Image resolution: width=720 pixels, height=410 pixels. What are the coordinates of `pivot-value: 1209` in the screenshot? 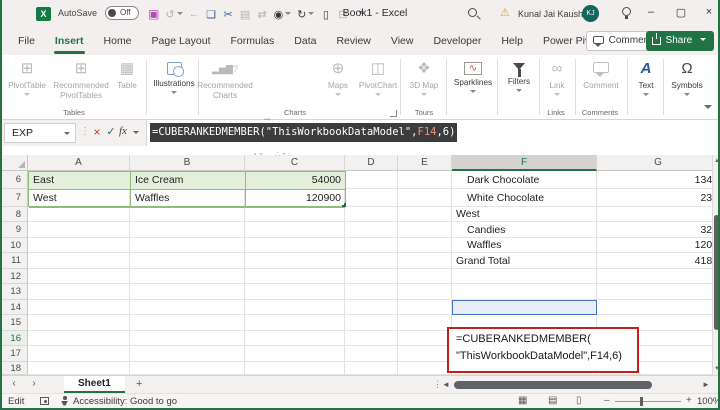 It's located at (657, 245).